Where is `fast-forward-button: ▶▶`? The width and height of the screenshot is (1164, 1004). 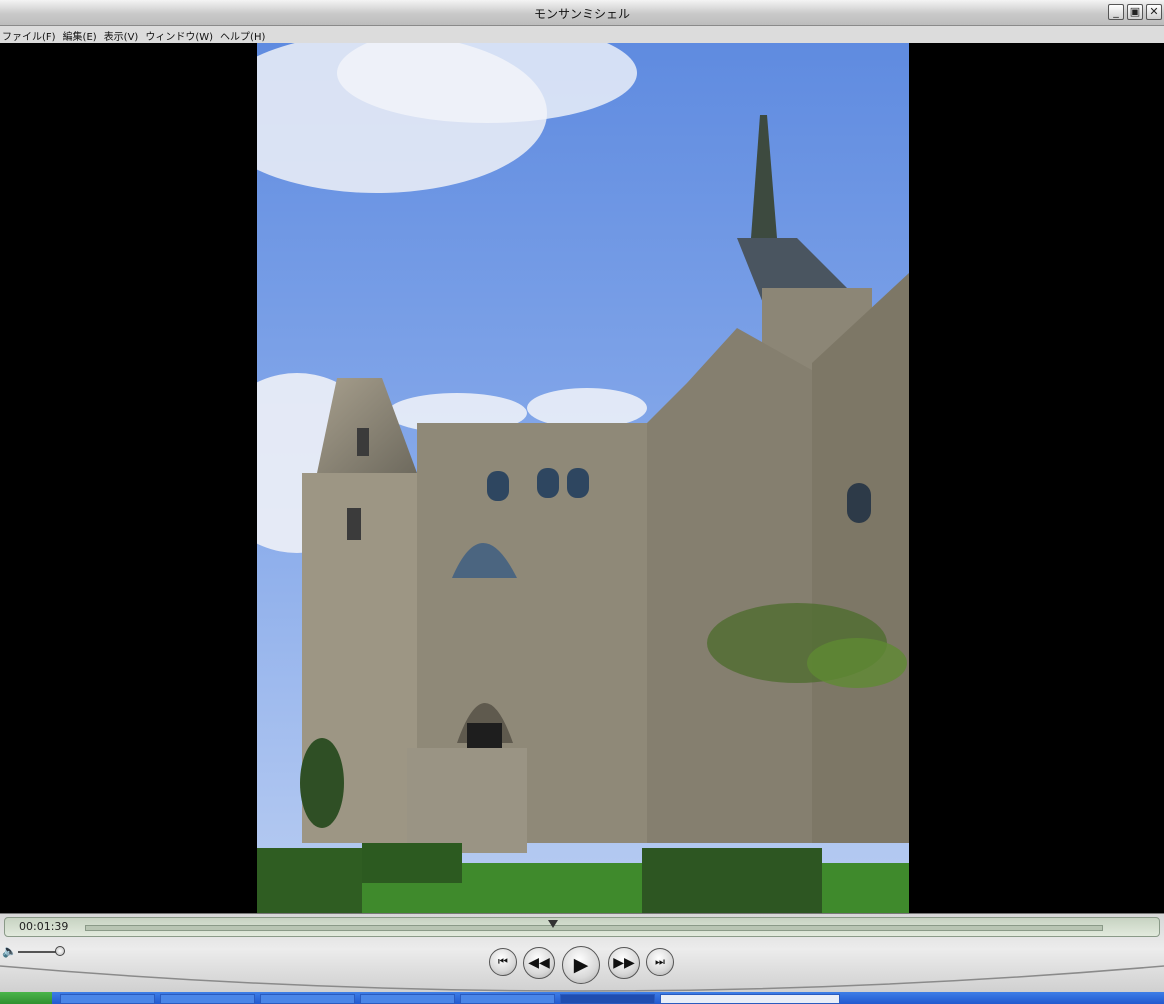
fast-forward-button: ▶▶ is located at coordinates (624, 963).